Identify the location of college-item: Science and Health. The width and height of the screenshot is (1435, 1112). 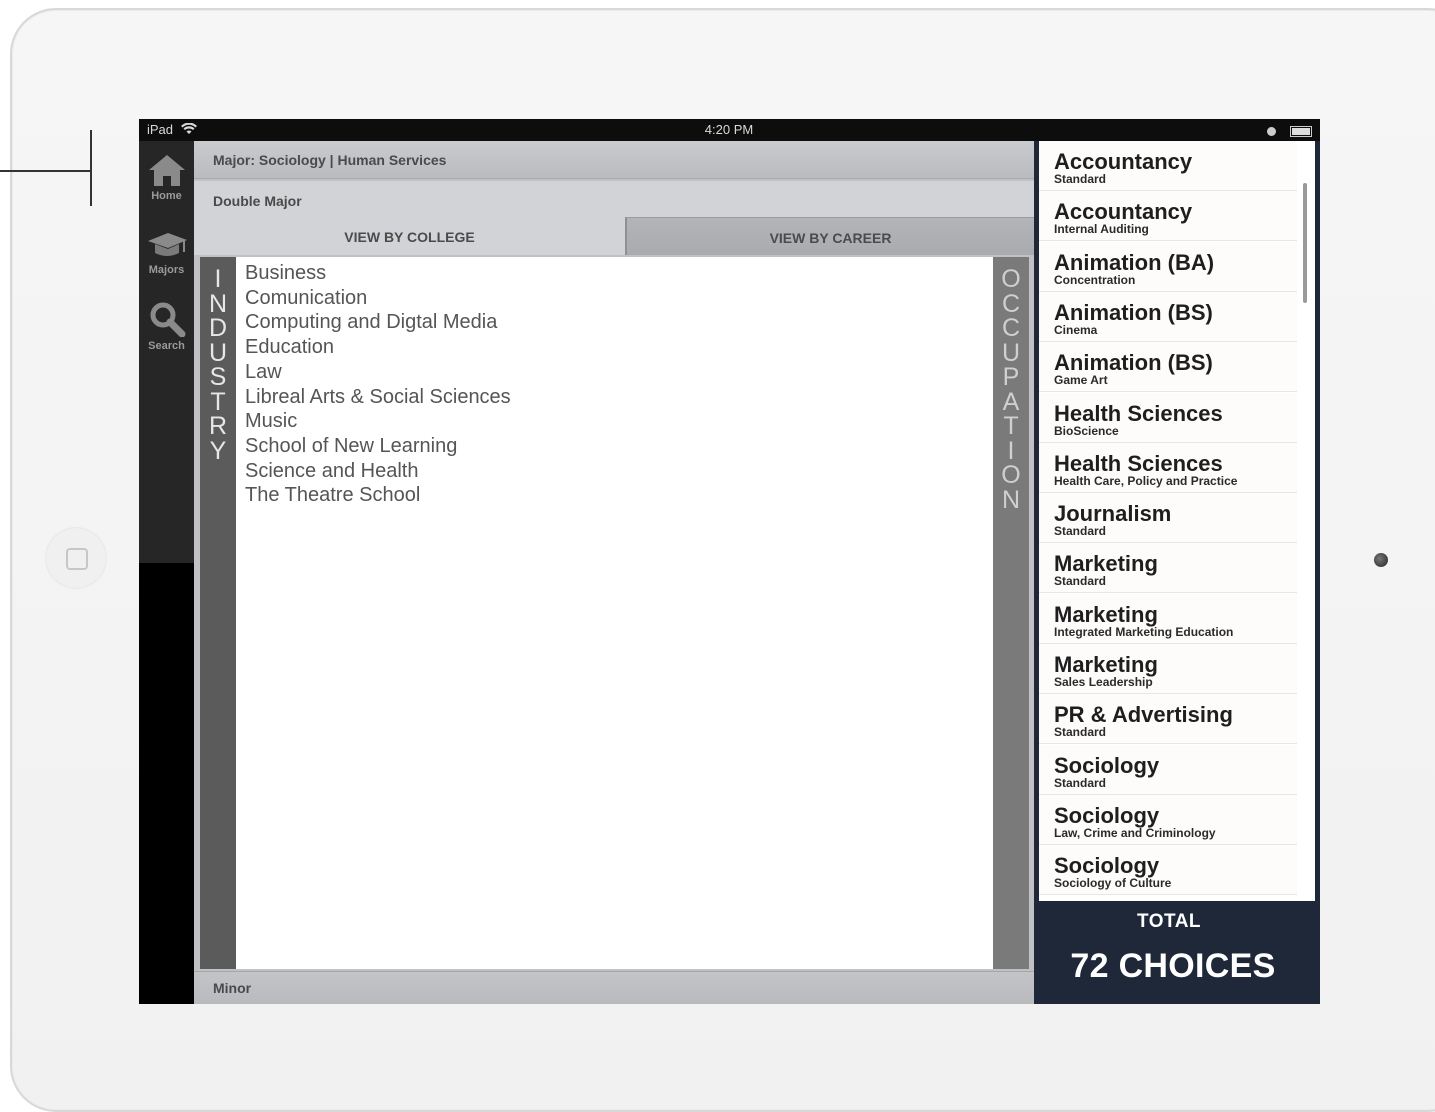
(378, 471).